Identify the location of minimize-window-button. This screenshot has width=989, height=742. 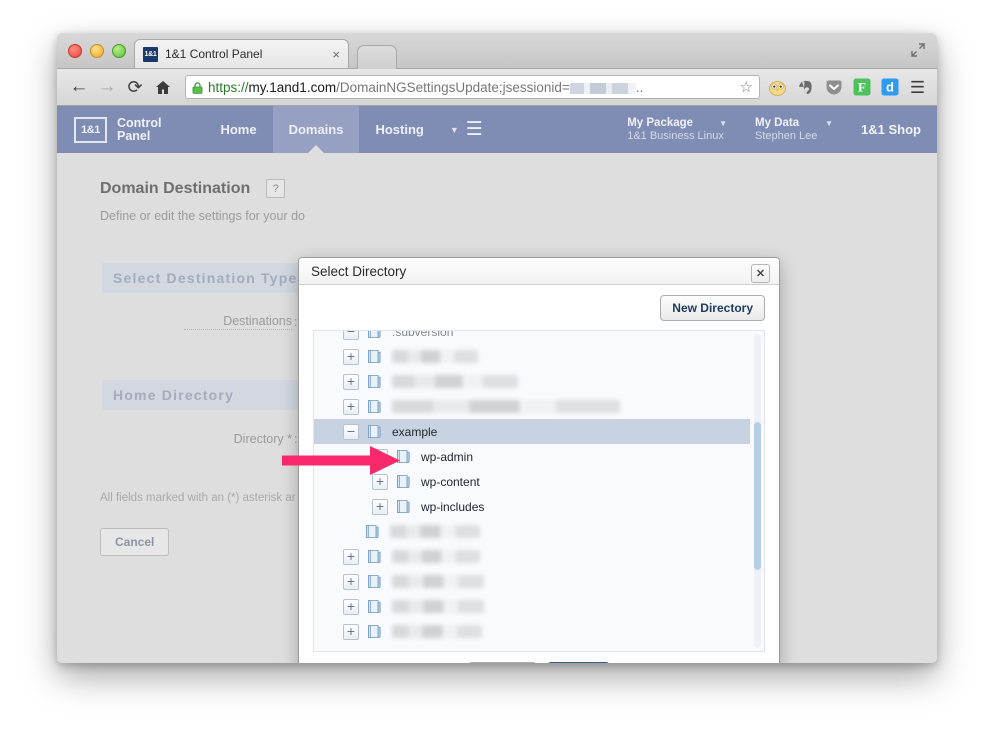
(97, 51).